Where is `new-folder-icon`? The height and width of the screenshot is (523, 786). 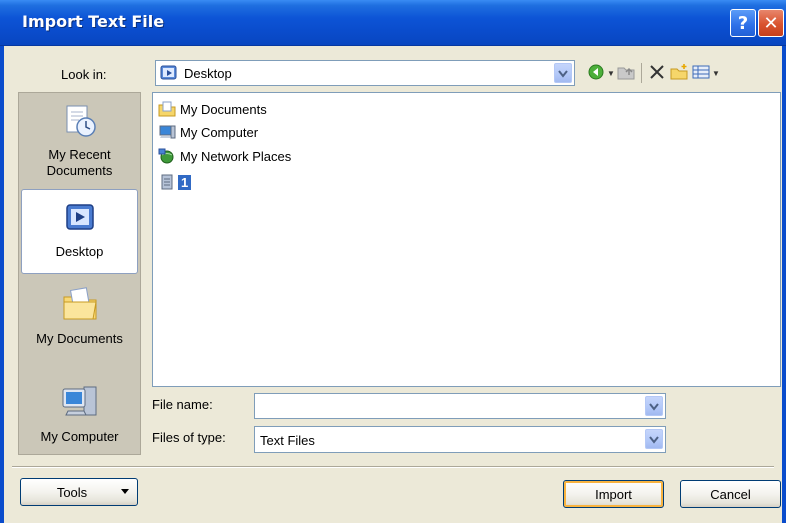
new-folder-icon is located at coordinates (679, 73).